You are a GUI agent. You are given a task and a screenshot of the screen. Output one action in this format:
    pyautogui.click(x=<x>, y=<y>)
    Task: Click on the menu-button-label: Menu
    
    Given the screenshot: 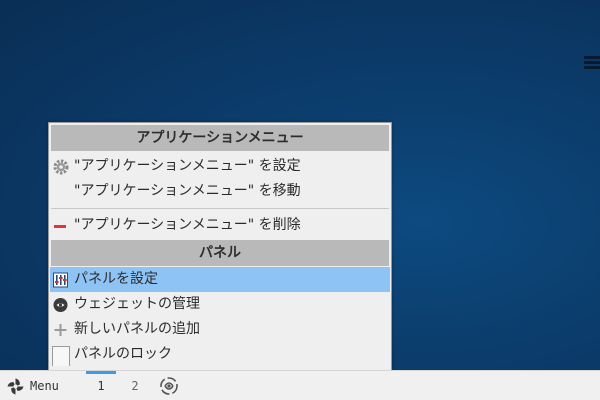 What is the action you would take?
    pyautogui.click(x=44, y=386)
    